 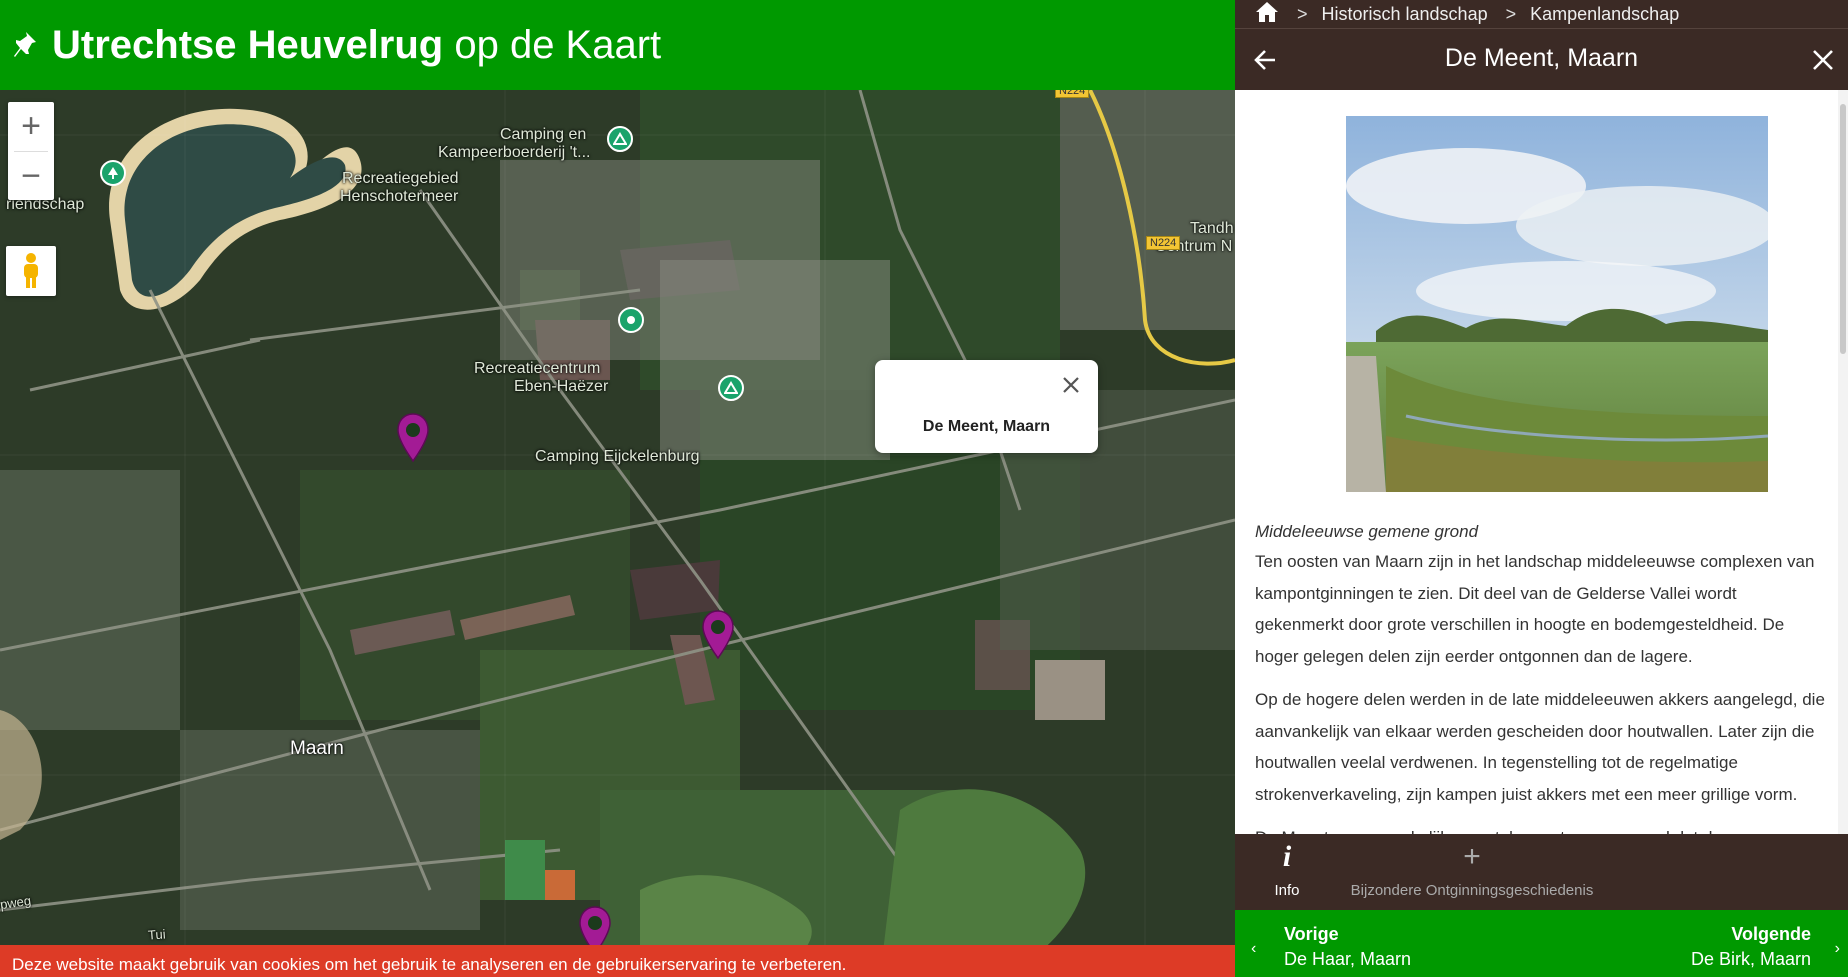 I want to click on road-label-n224-east: N224, so click(x=1163, y=243).